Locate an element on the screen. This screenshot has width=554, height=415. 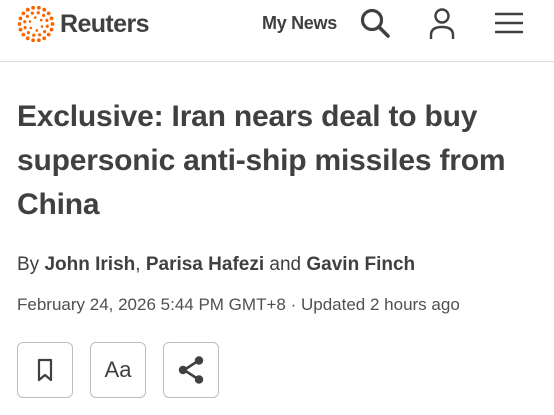
share-button is located at coordinates (191, 370).